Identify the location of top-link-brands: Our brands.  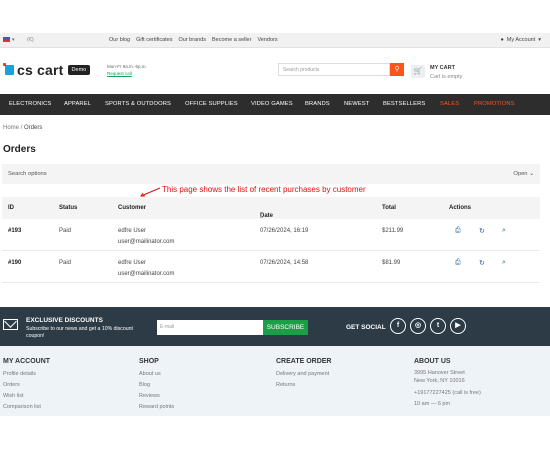
(192, 40).